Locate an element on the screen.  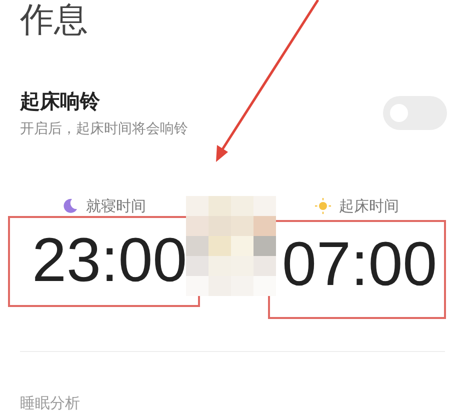
section-heading: 睡眠分析 is located at coordinates (50, 403).